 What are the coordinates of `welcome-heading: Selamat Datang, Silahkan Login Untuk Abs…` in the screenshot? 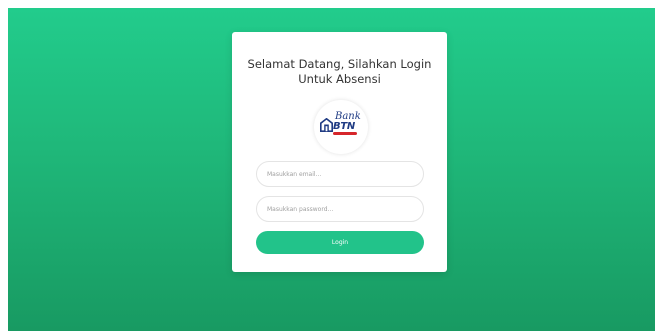 It's located at (339, 72).